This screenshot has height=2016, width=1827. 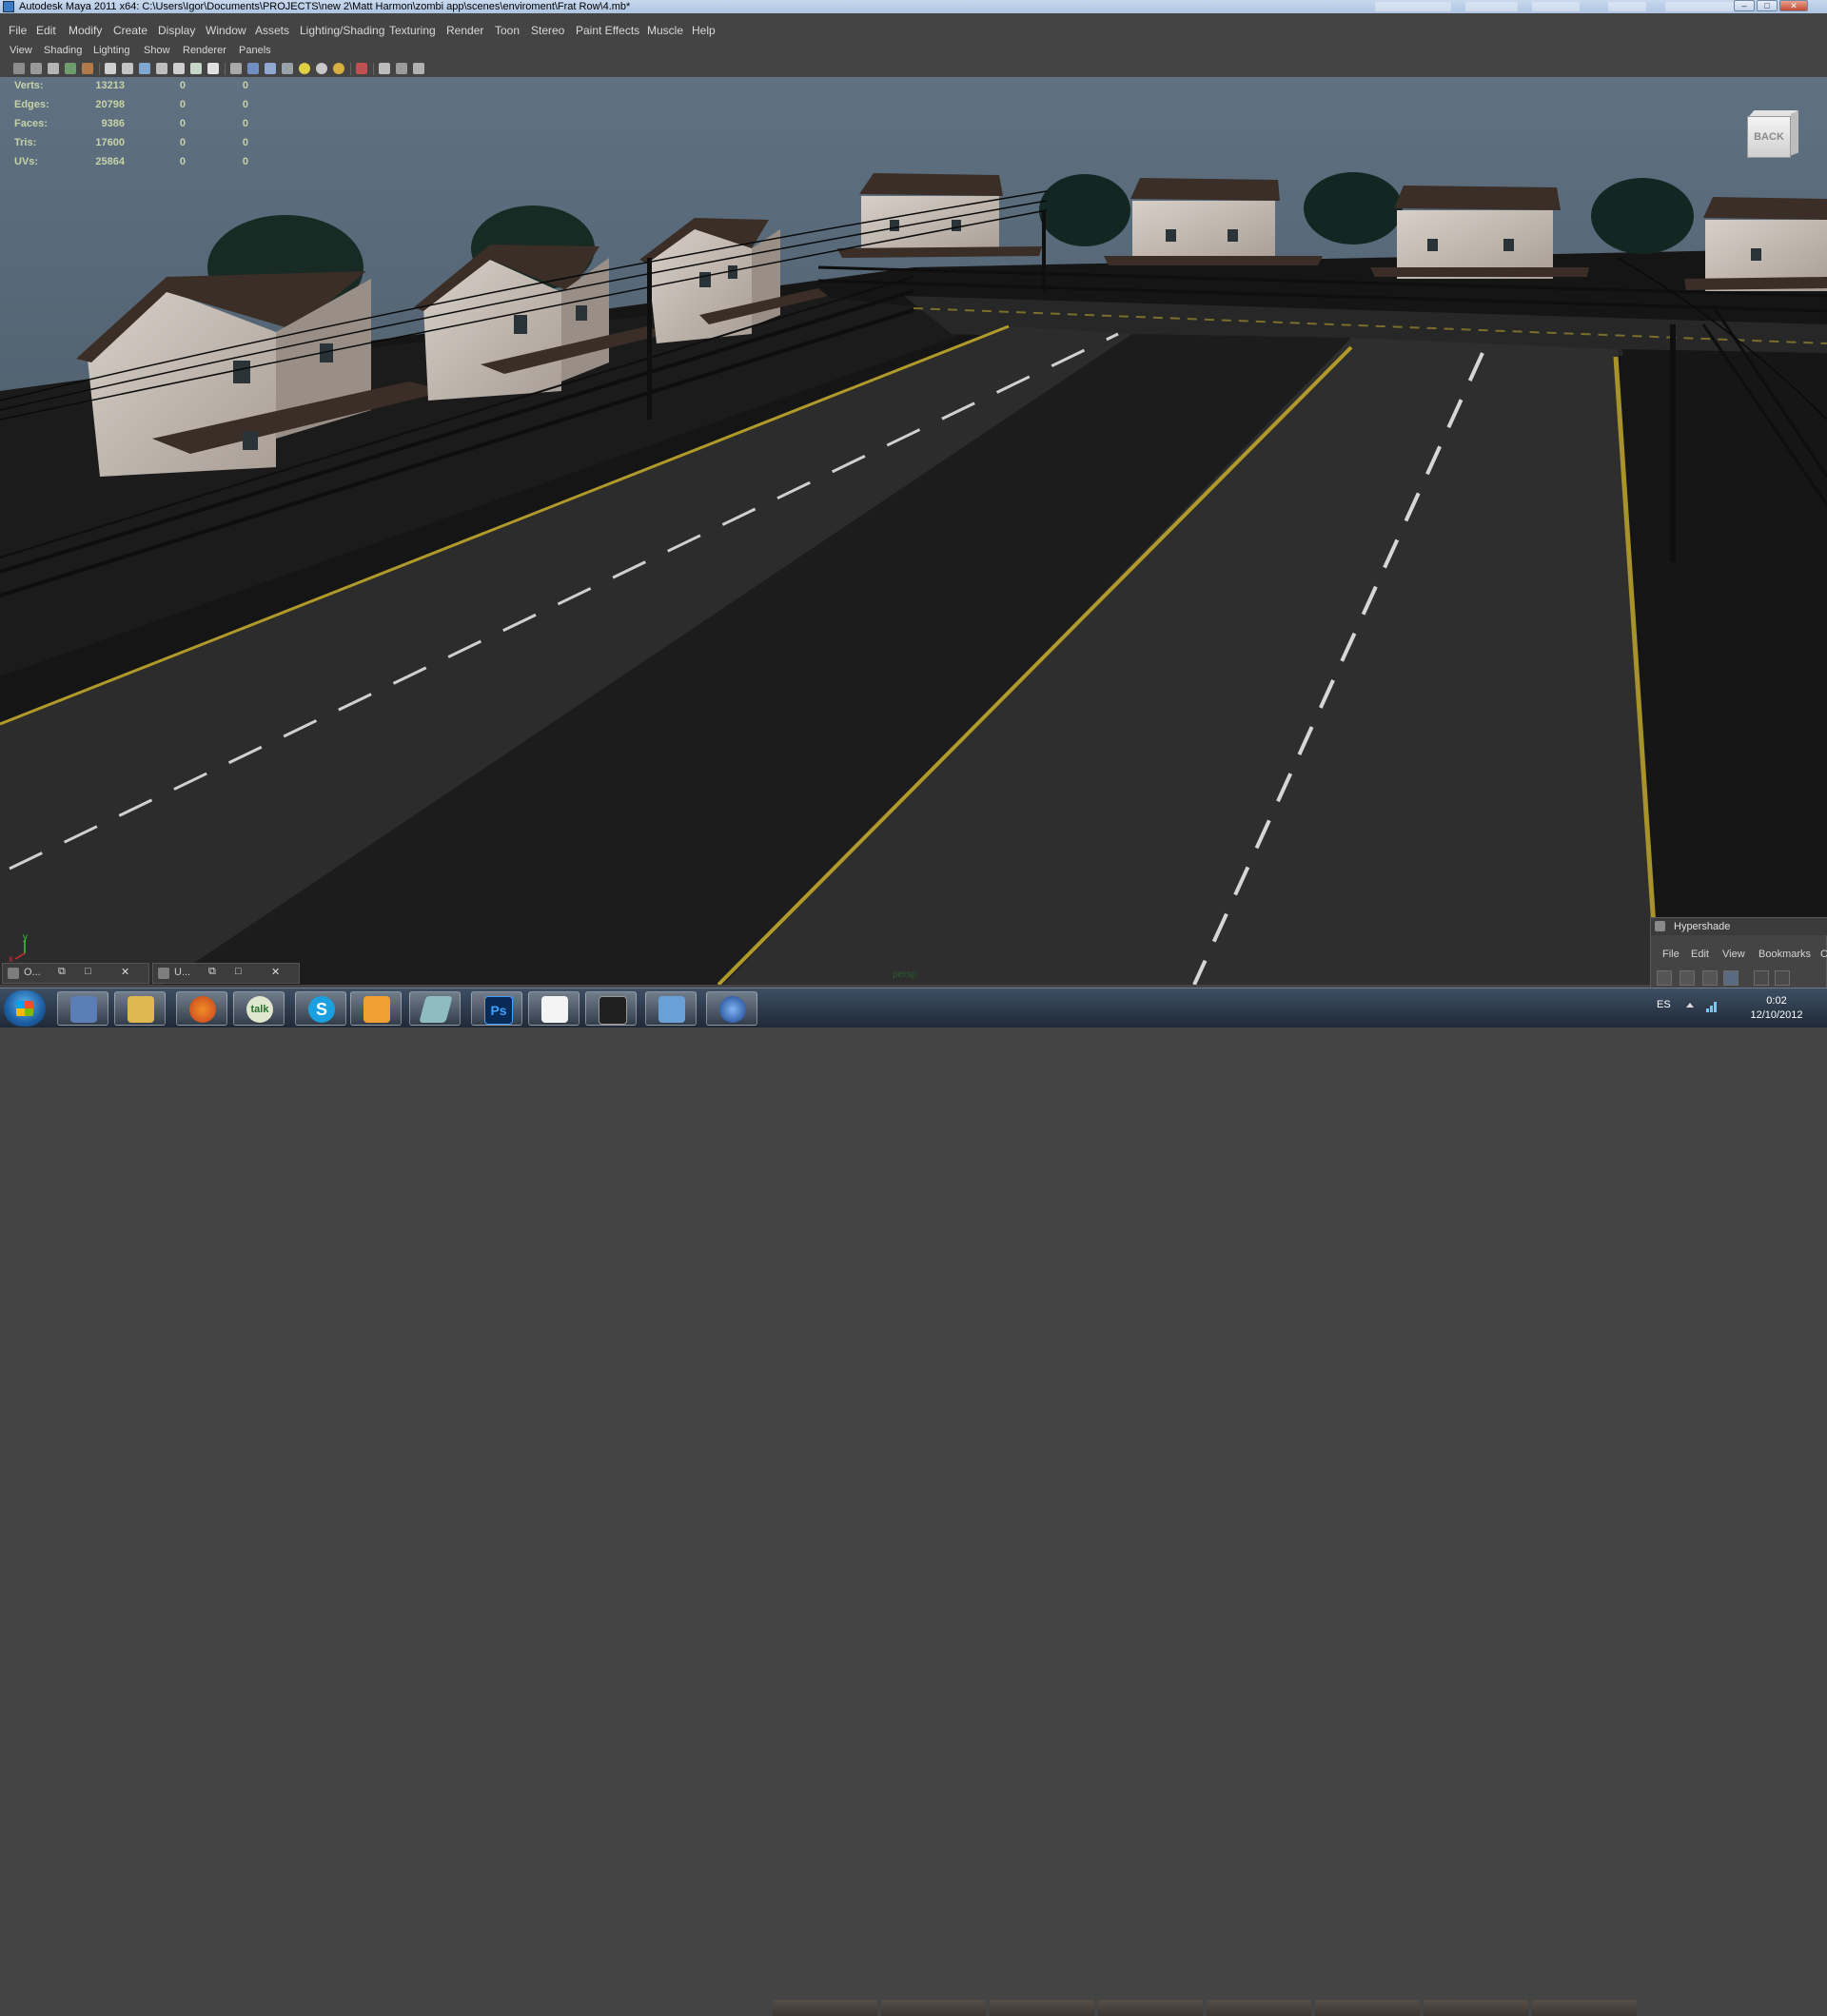 What do you see at coordinates (342, 30) in the screenshot?
I see `menu-lighting-shading: Lighting/Shading` at bounding box center [342, 30].